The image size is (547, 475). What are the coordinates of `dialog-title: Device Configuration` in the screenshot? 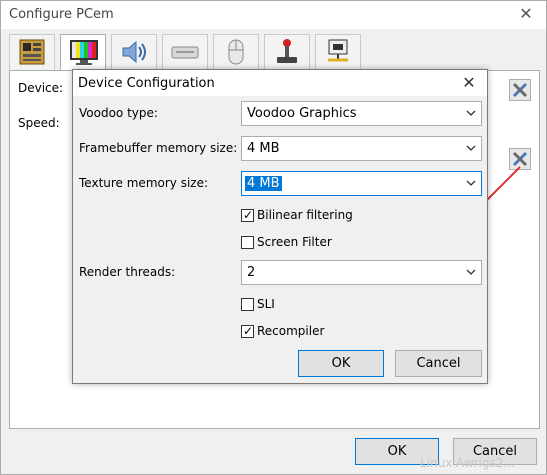 It's located at (146, 83).